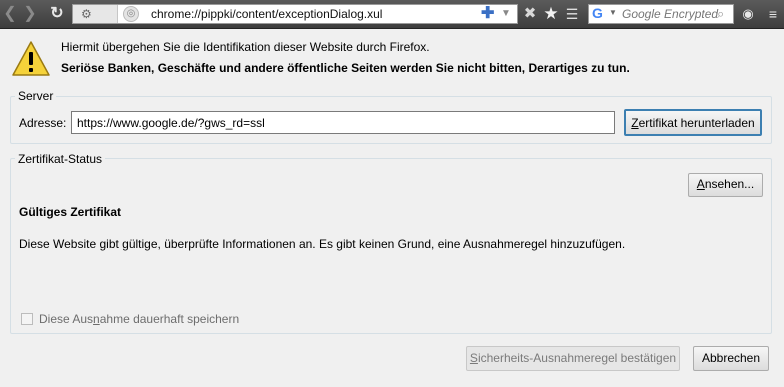 This screenshot has height=387, width=784. I want to click on page-favicon-icon: ◎, so click(131, 14).